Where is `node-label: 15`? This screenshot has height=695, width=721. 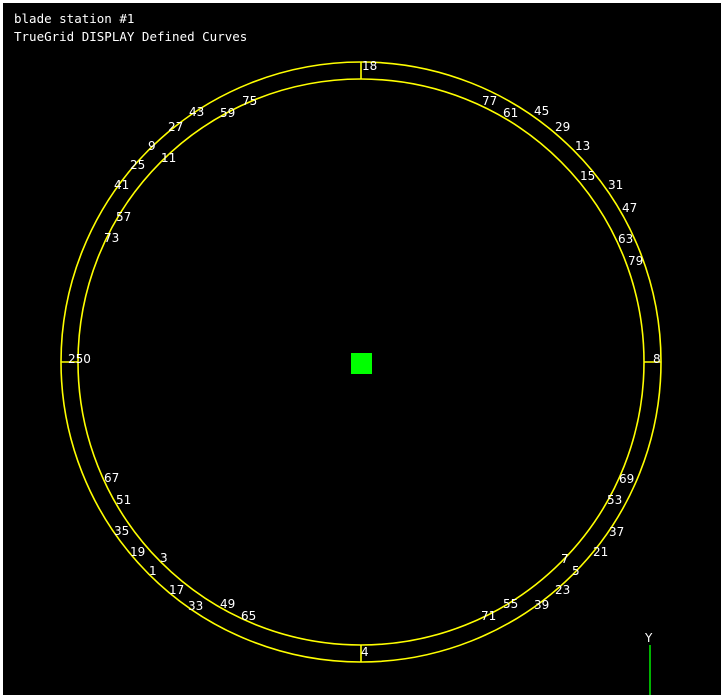
node-label: 15 is located at coordinates (587, 176).